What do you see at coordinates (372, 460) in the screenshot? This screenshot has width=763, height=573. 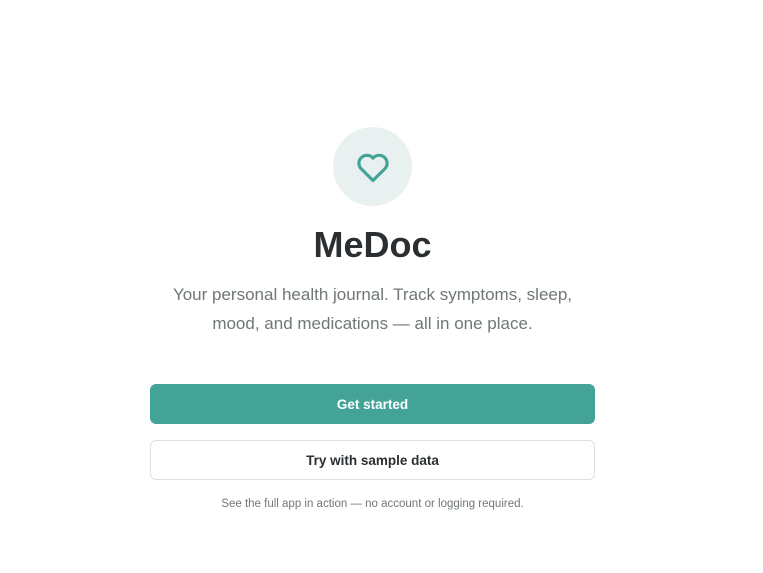 I see `try-sample-data-button: Try with sample data` at bounding box center [372, 460].